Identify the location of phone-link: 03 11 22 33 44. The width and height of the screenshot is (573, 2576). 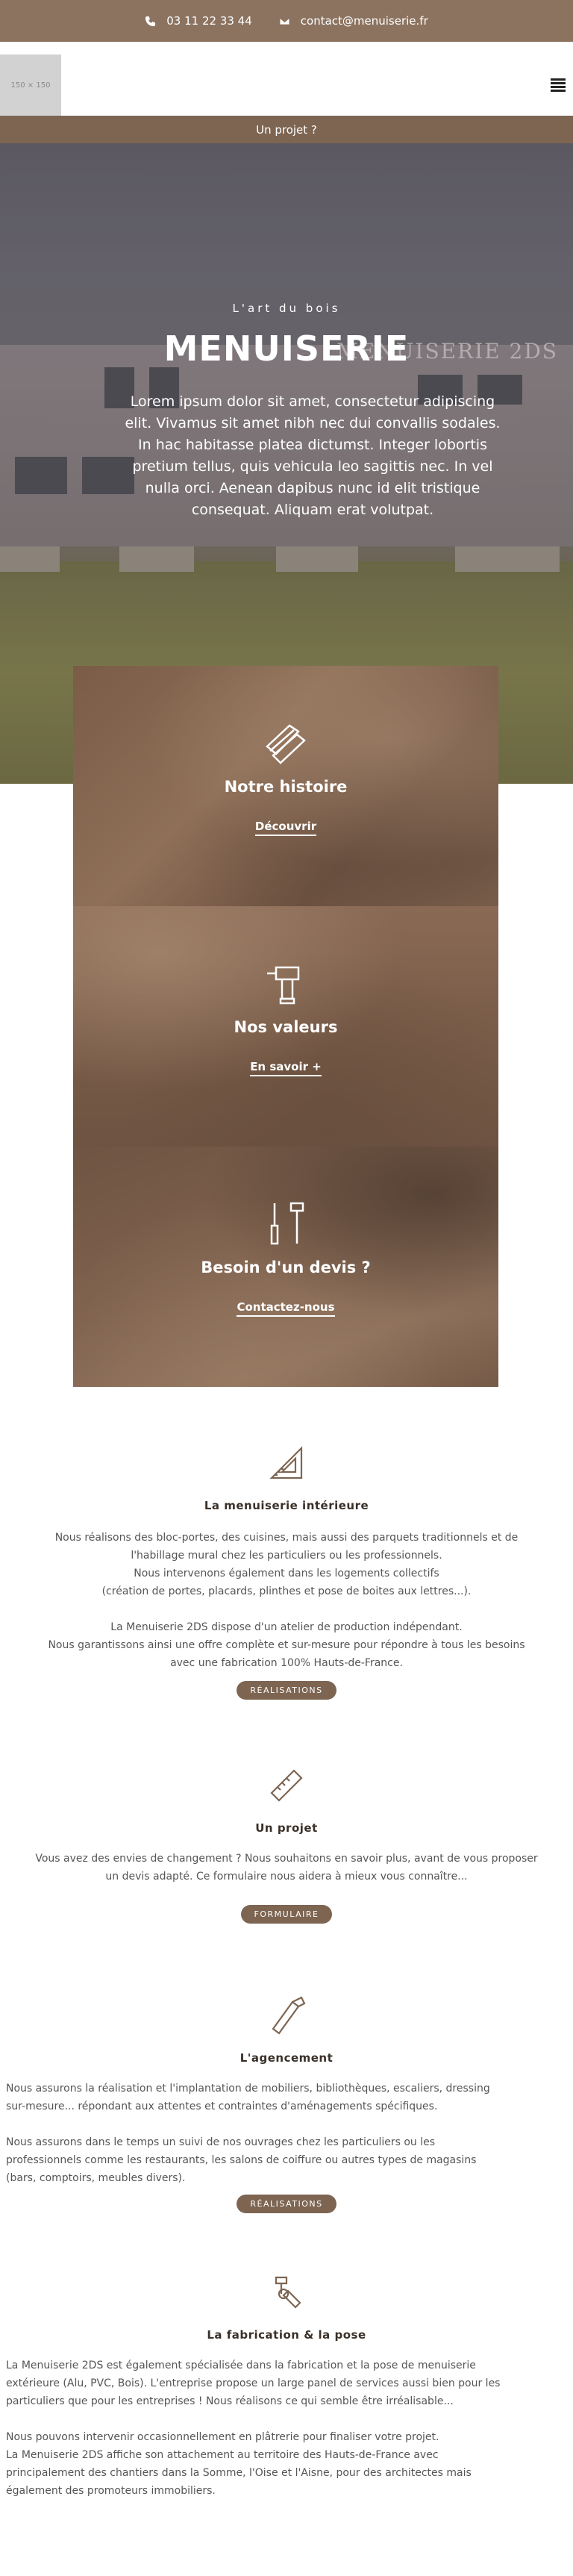
(198, 21).